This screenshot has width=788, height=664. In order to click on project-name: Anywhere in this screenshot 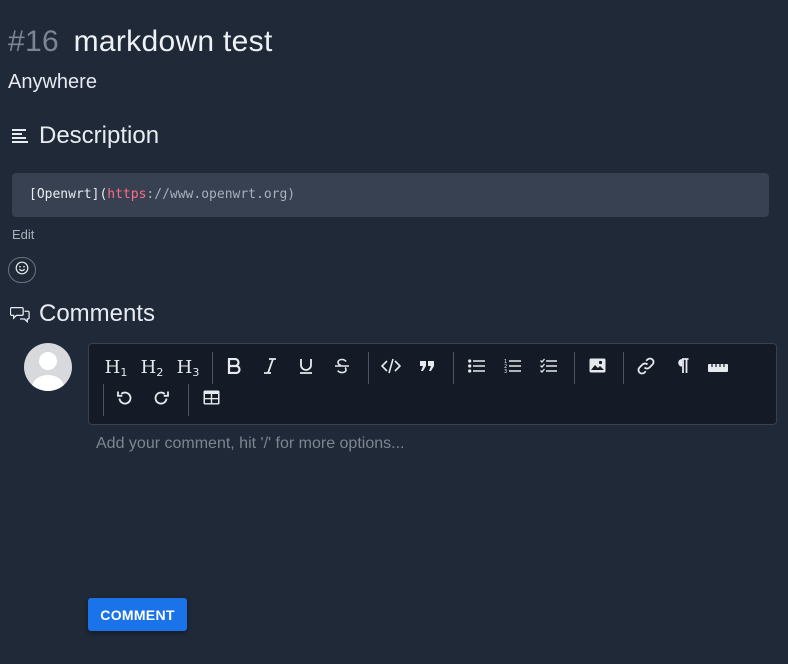, I will do `click(52, 82)`.